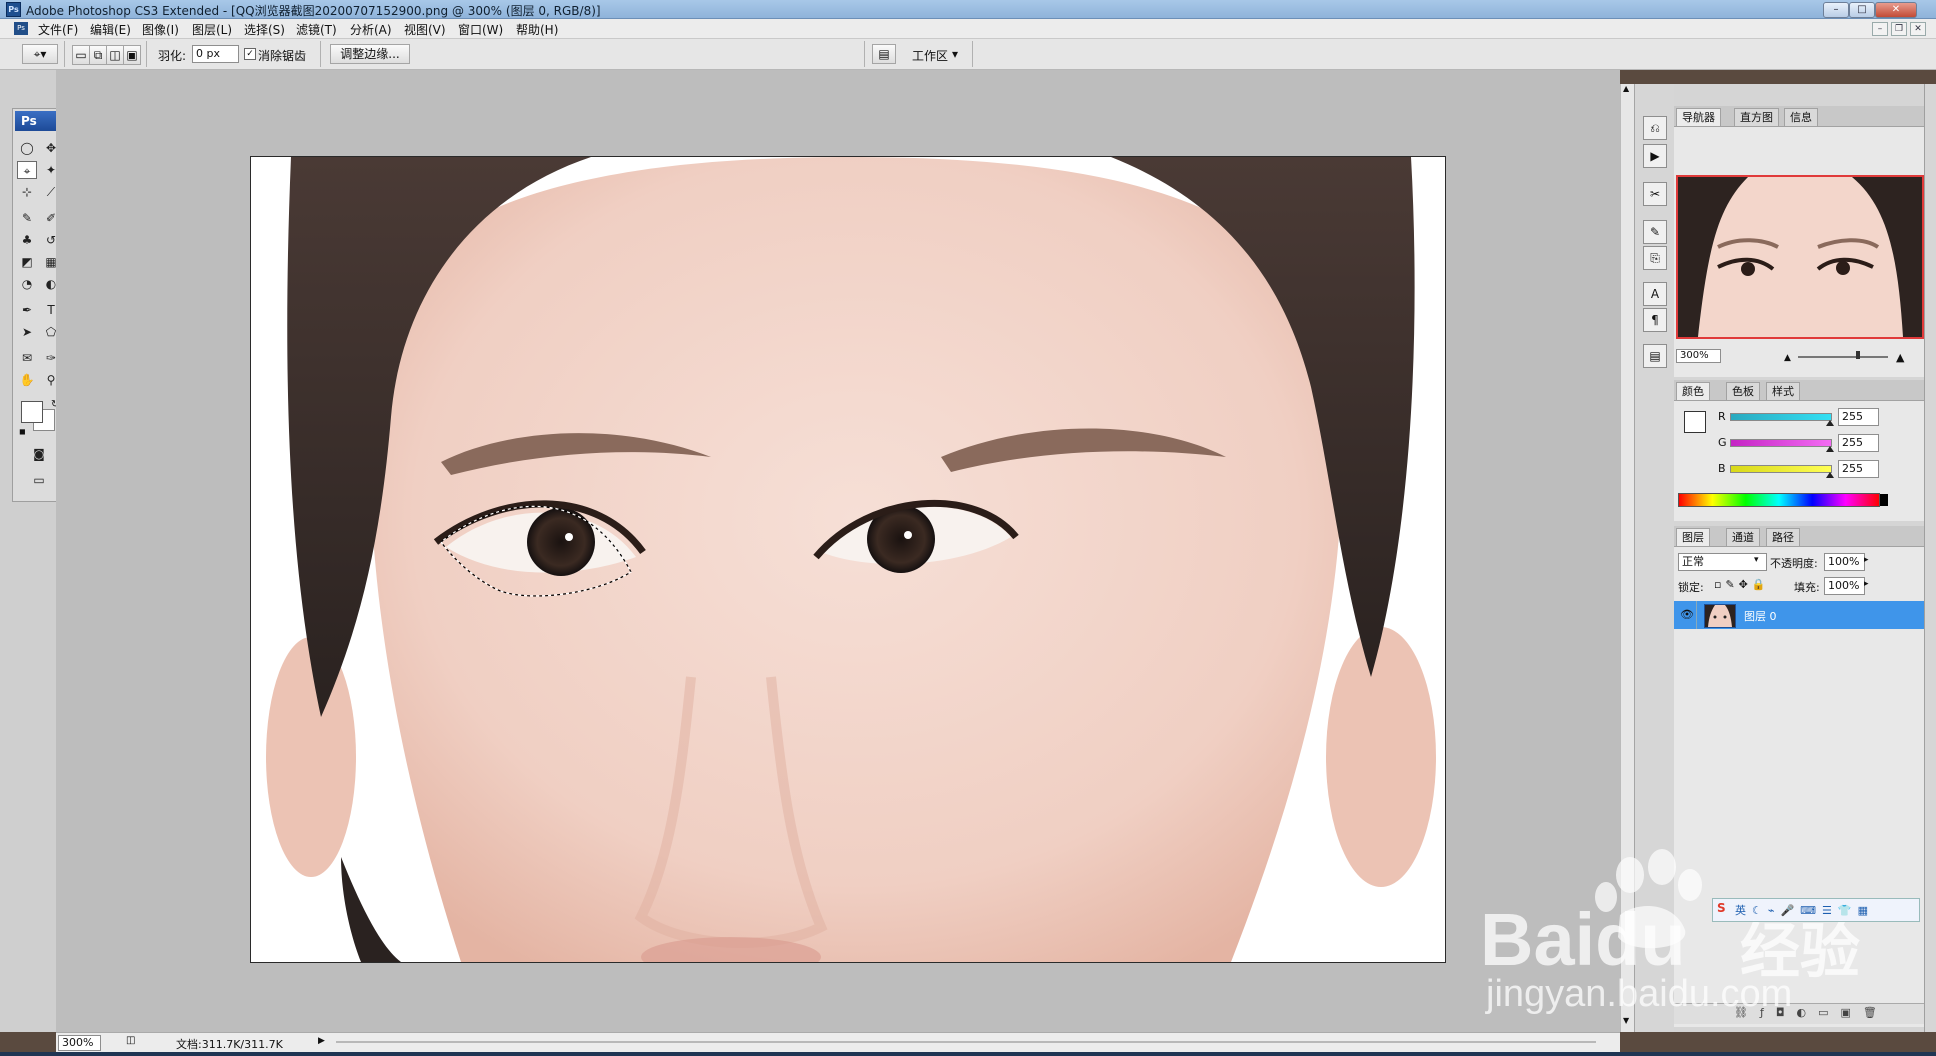 Image resolution: width=1936 pixels, height=1056 pixels. Describe the element at coordinates (27, 148) in the screenshot. I see `marquee-tool-icon: ◯` at that location.